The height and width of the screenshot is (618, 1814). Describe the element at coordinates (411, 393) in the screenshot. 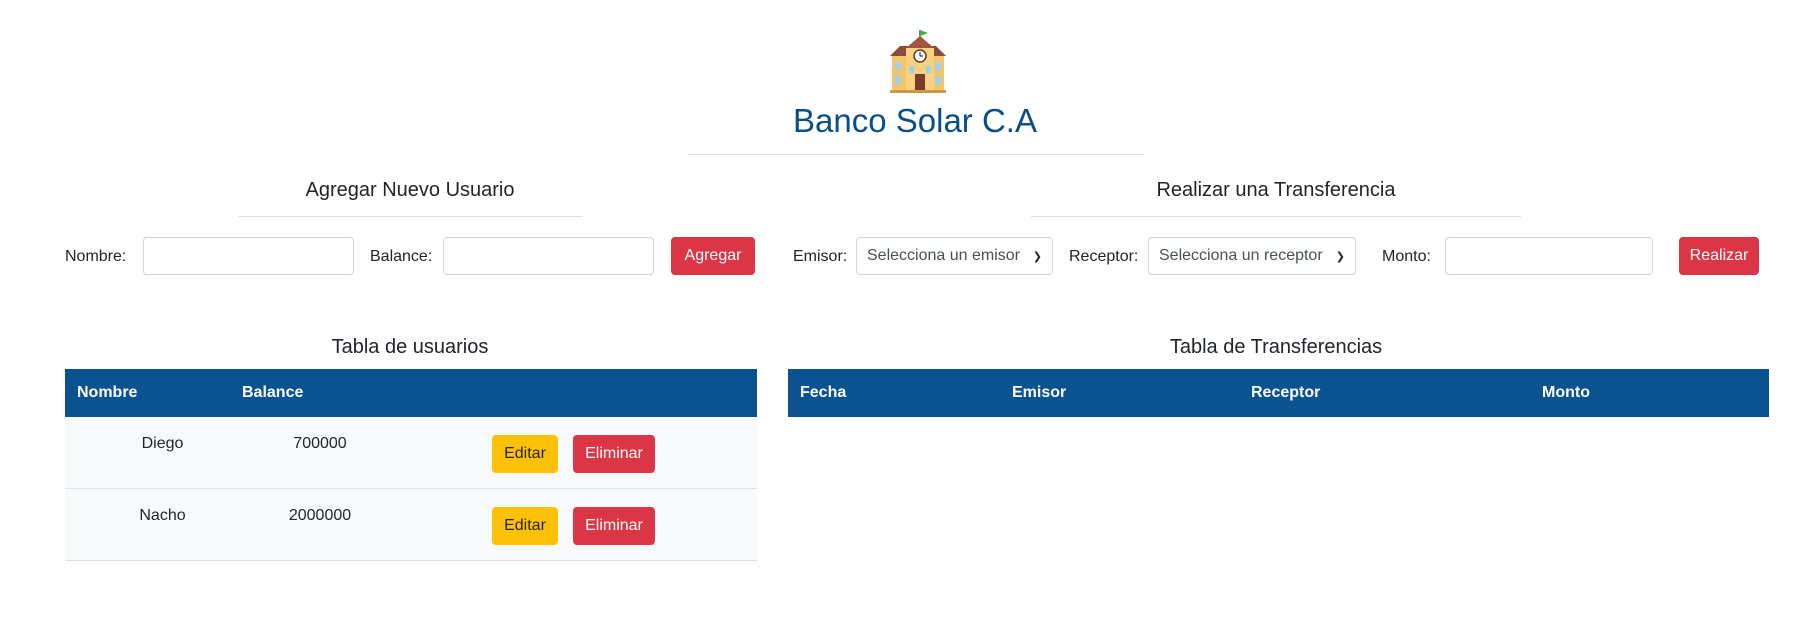

I see `users-table-header: Nombre Balance` at that location.